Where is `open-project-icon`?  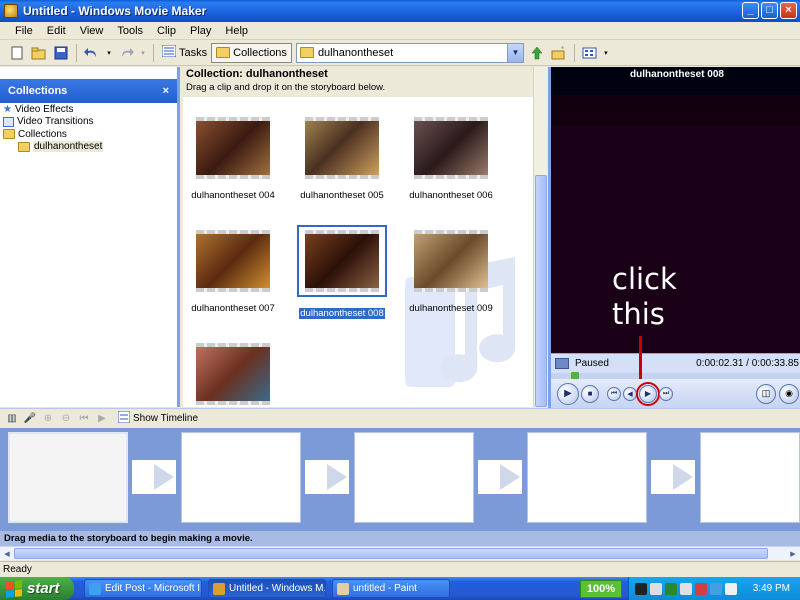 open-project-icon is located at coordinates (39, 53).